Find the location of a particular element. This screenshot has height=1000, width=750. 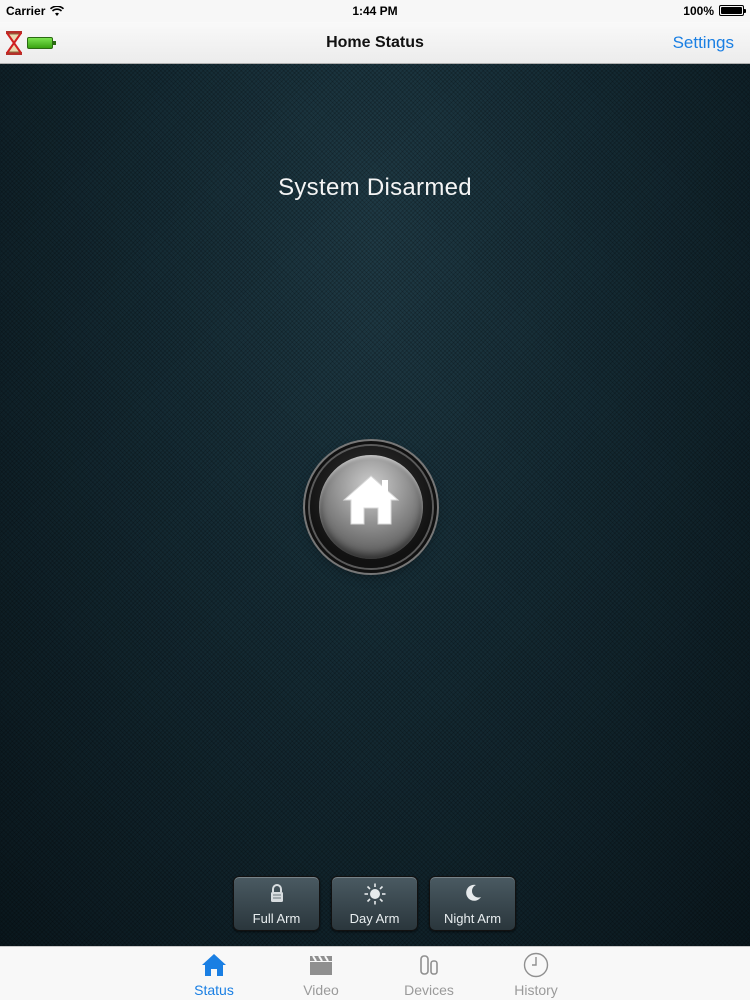

status-battery-icon is located at coordinates (732, 10).